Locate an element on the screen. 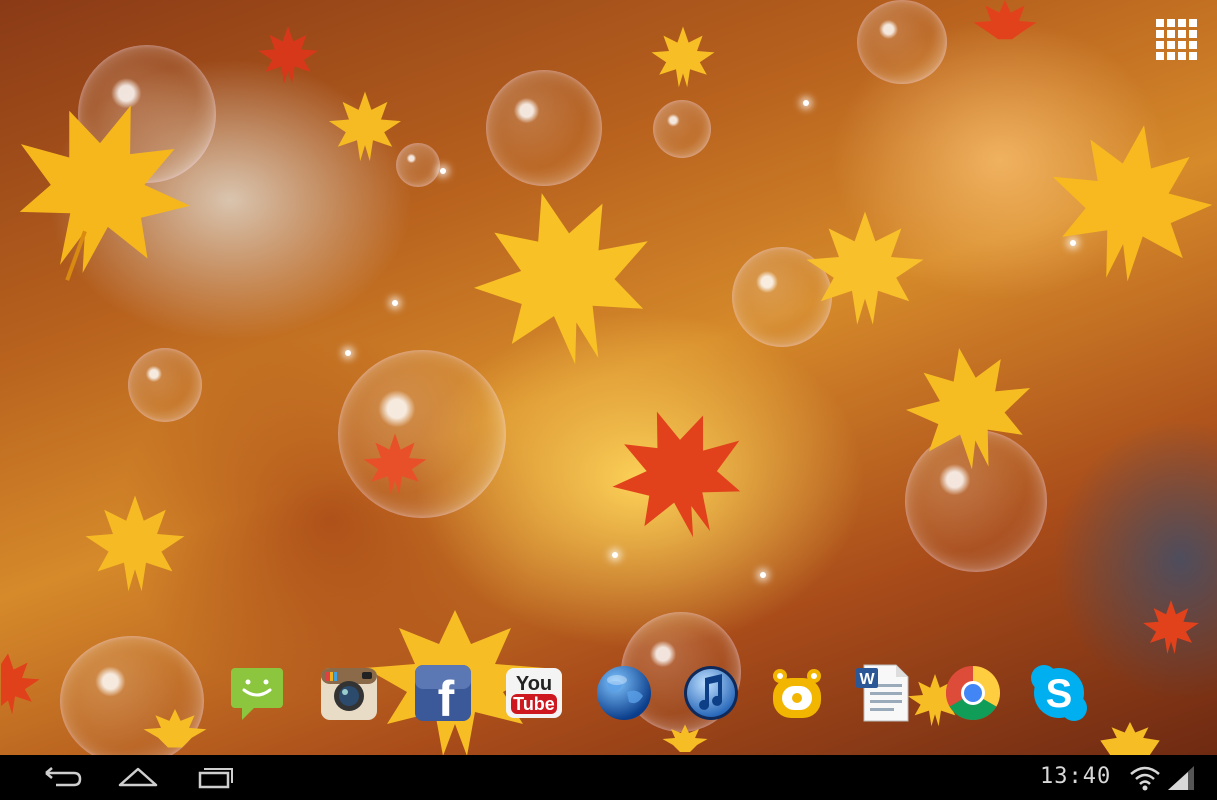 The width and height of the screenshot is (1217, 800). apps-grid-icon is located at coordinates (1176, 39).